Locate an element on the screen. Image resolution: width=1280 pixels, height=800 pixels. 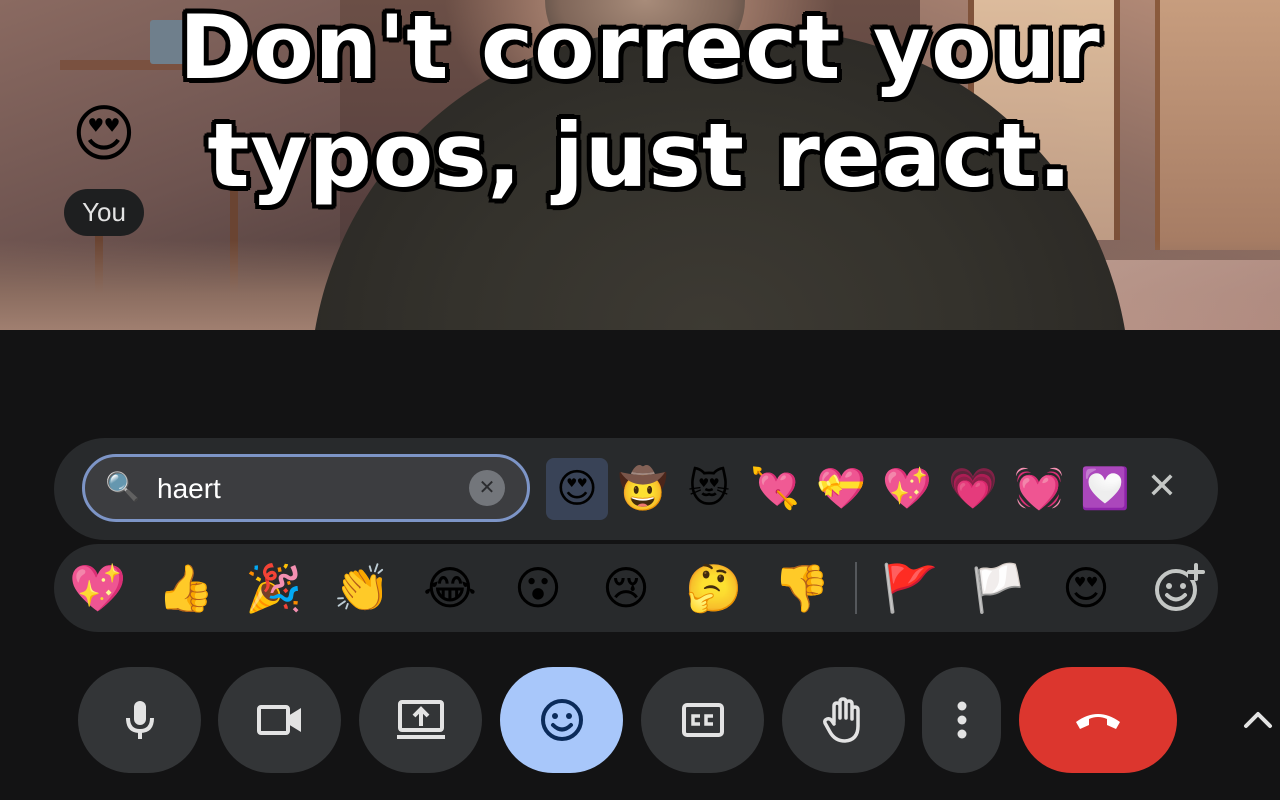
quick-reaction: 😍 is located at coordinates (1086, 588).